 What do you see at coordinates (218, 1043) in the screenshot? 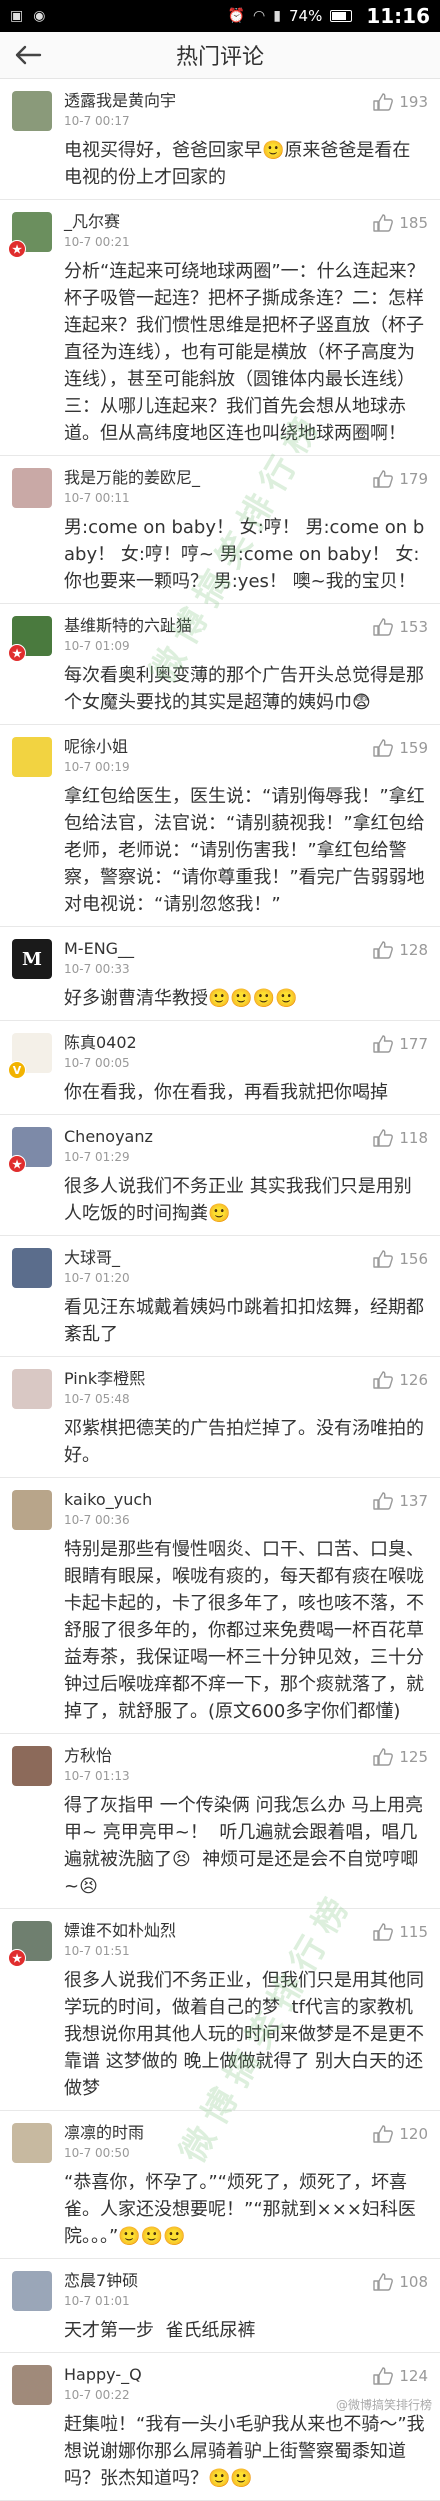
I see `user-name: 陈真0402` at bounding box center [218, 1043].